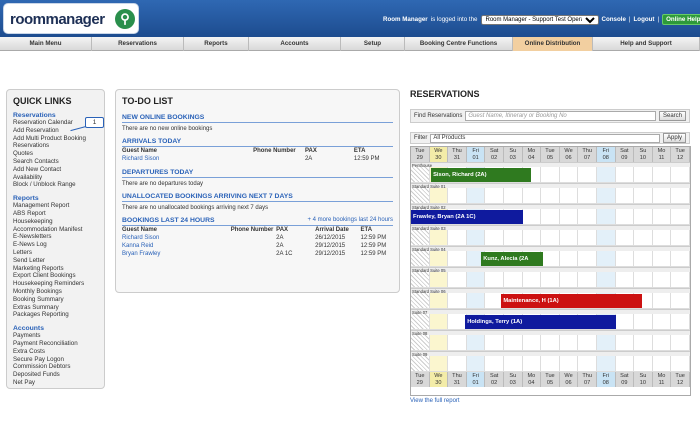 This screenshot has width=700, height=431. I want to click on quick-link: E-News Log, so click(55, 245).